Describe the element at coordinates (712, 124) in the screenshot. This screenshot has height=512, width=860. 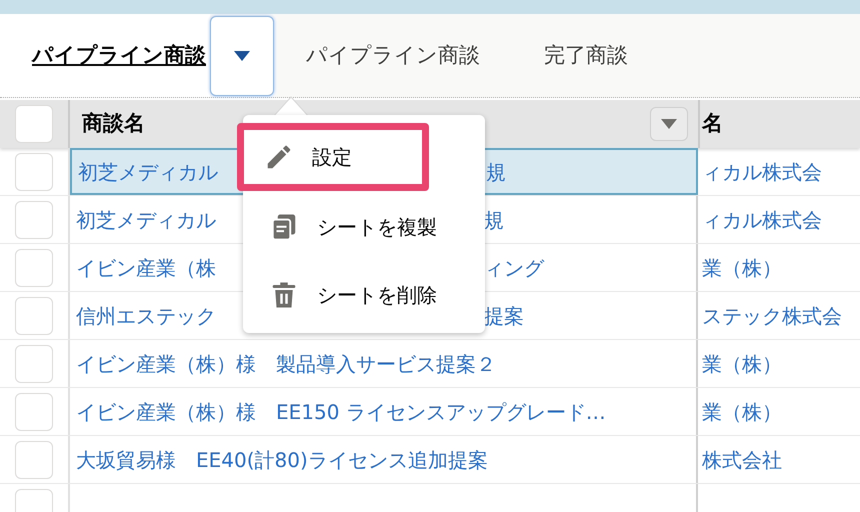
I see `column-header: 名` at that location.